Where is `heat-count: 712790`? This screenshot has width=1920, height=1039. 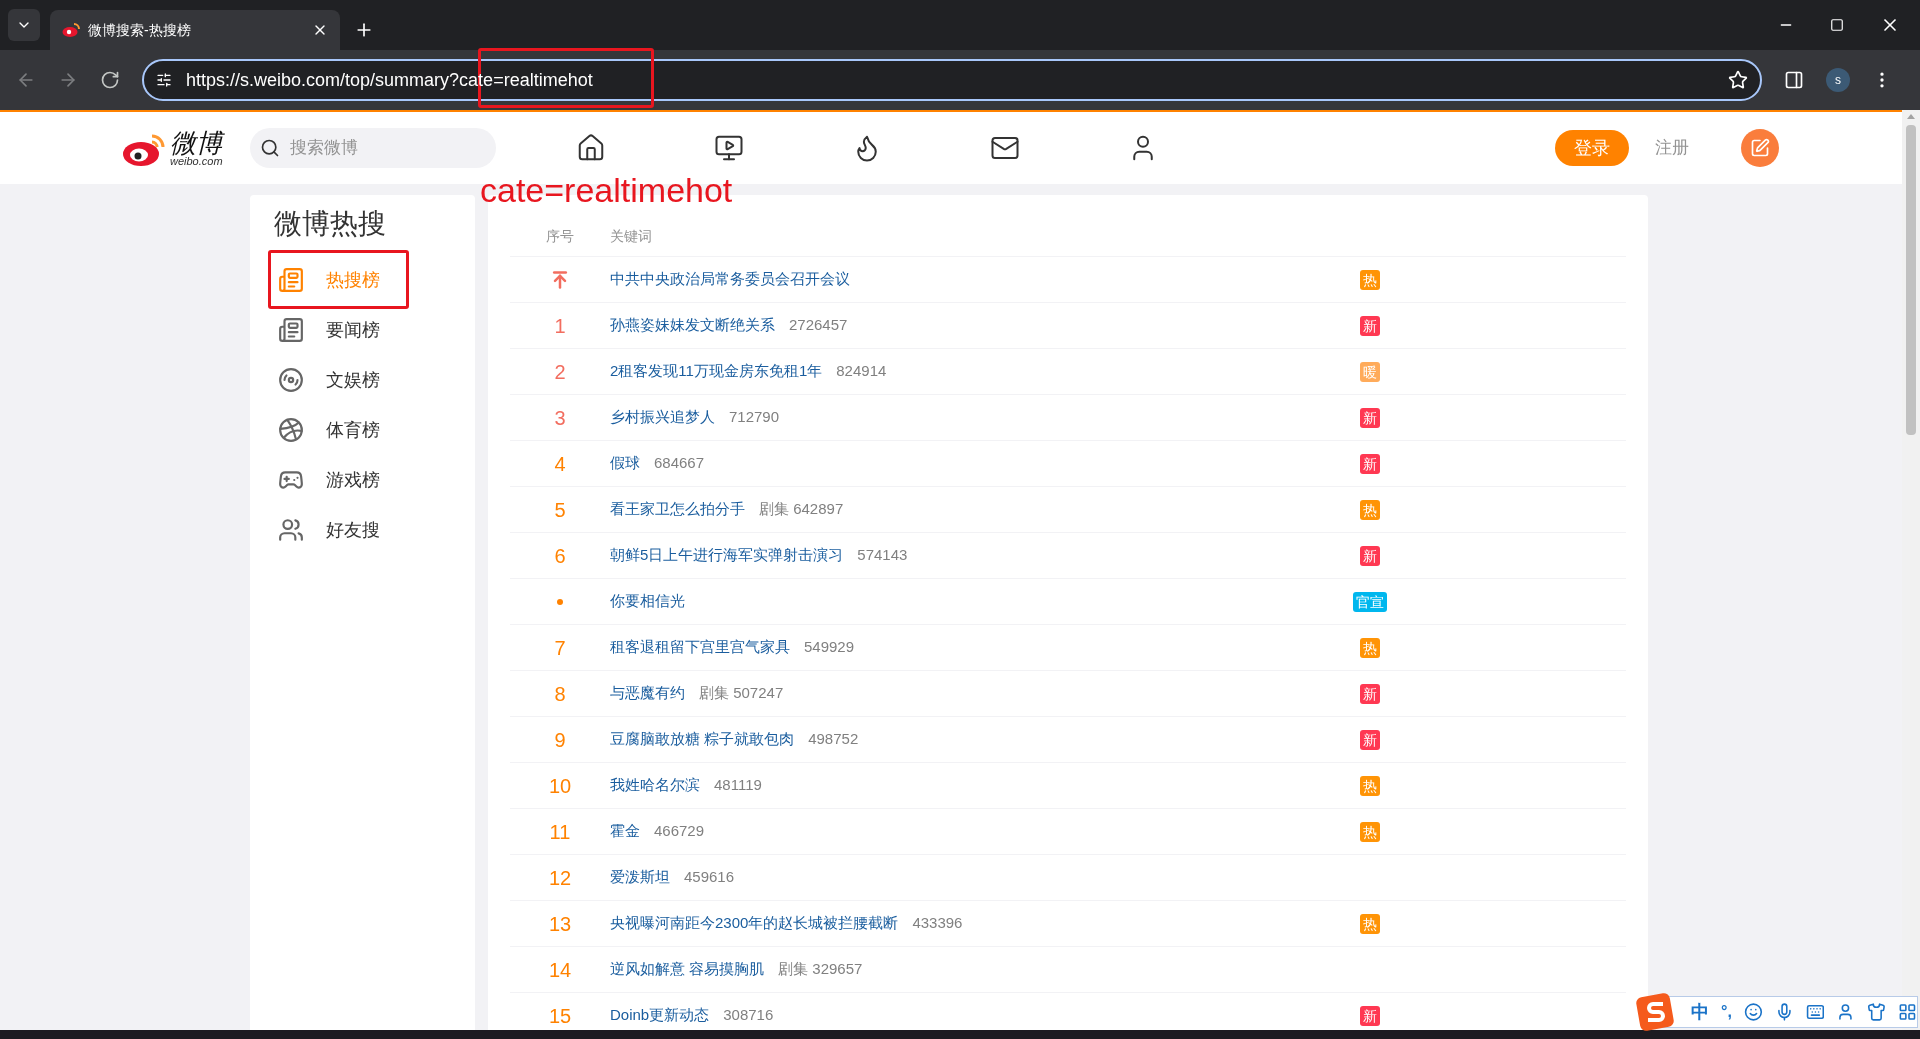
heat-count: 712790 is located at coordinates (754, 417).